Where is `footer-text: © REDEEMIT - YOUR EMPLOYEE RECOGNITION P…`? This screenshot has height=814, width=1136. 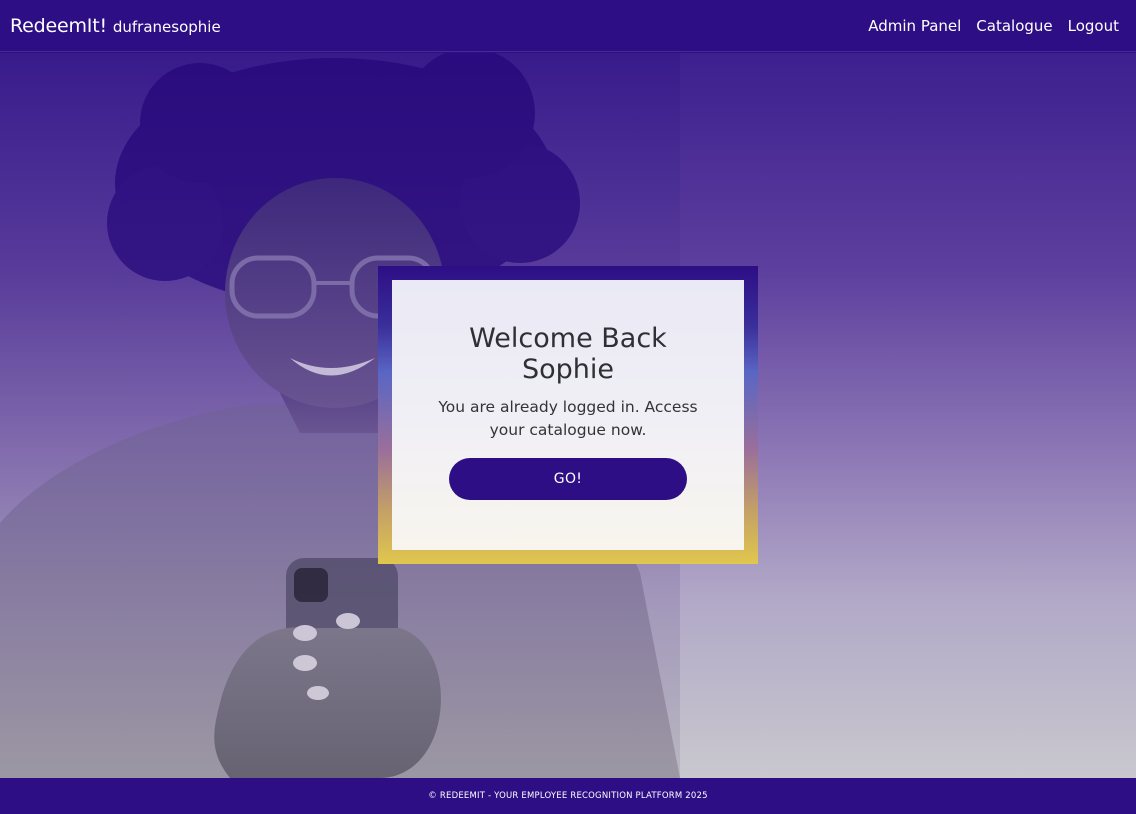
footer-text: © REDEEMIT - YOUR EMPLOYEE RECOGNITION P… is located at coordinates (568, 796).